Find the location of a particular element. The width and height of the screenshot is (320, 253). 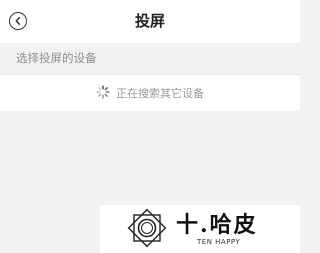

searching-status-row: 正在搜索其它设备 is located at coordinates (150, 93).